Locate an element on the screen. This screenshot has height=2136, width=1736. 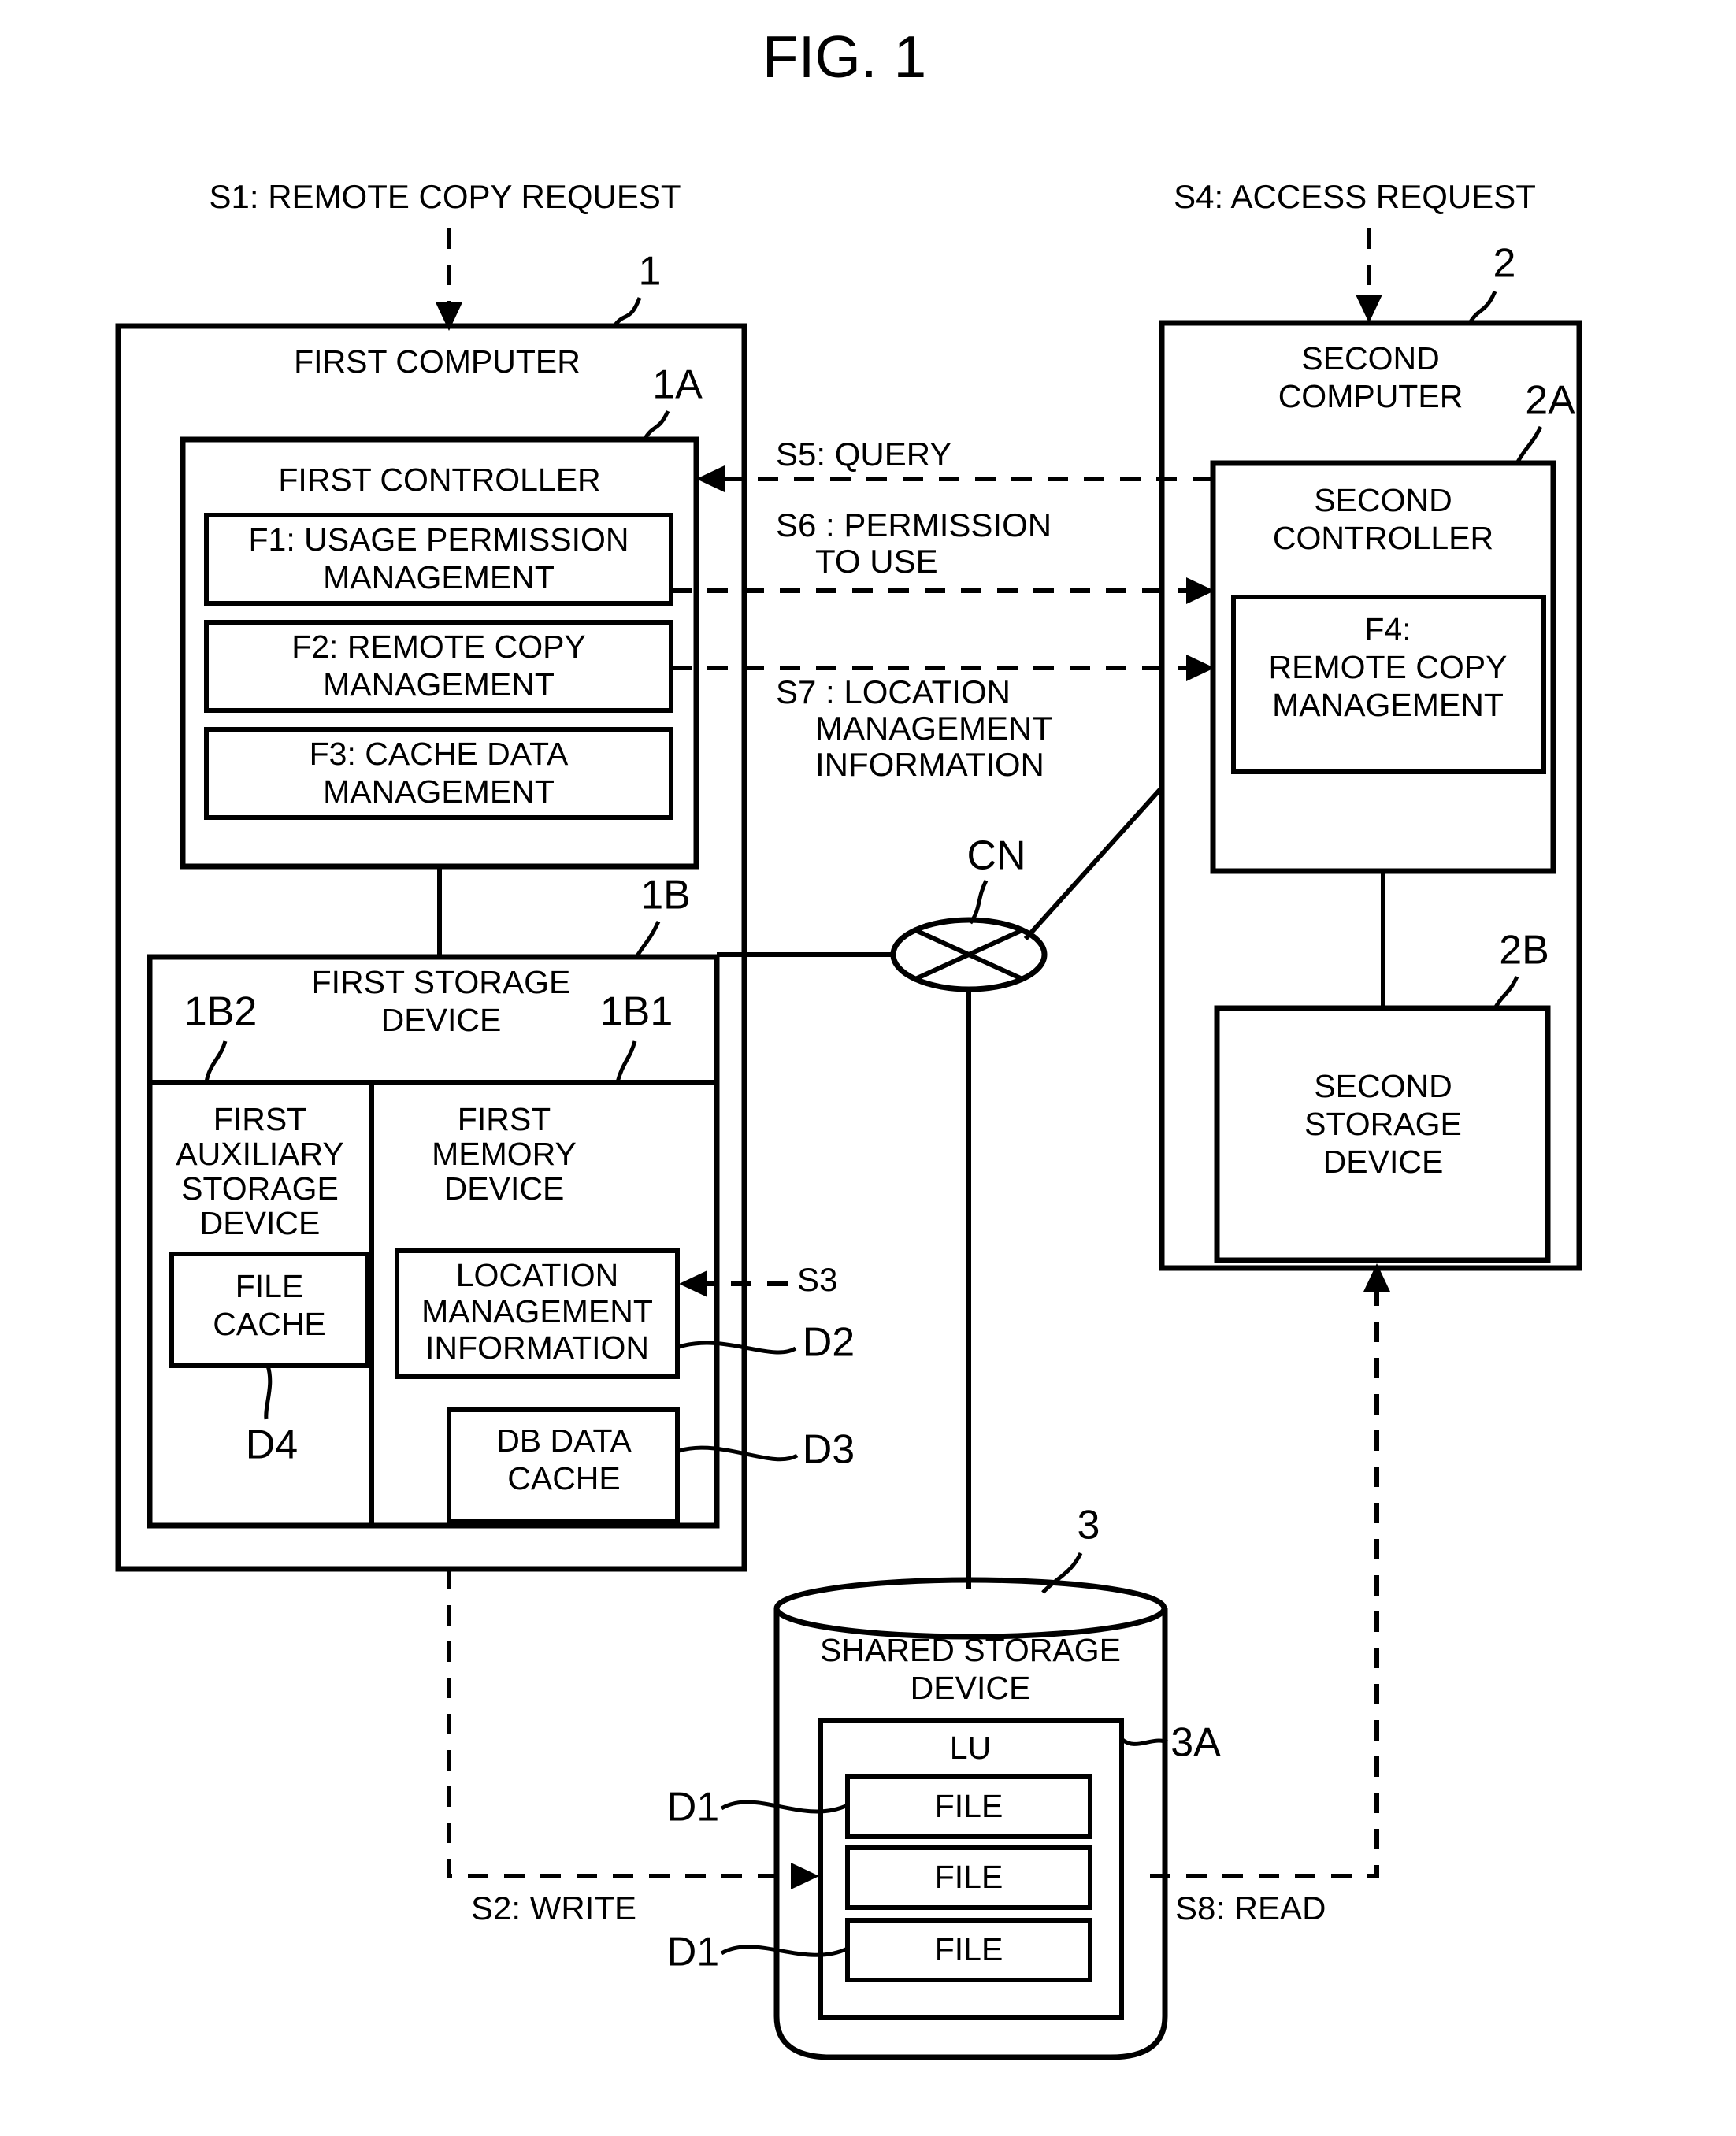
function-f3-line1: F3: CACHE DATA is located at coordinates (440, 754).